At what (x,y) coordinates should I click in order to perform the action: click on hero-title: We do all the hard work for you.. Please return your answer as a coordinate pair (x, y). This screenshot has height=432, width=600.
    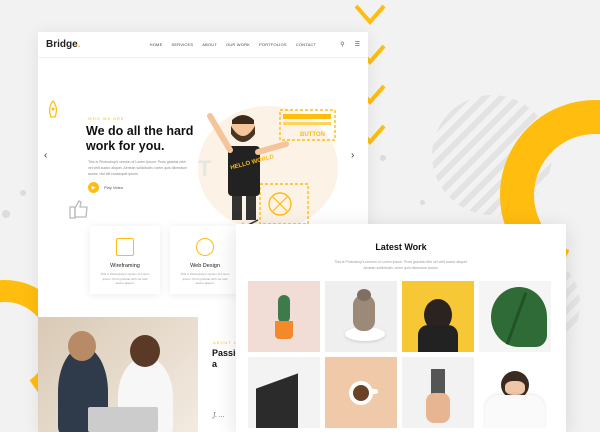
    Looking at the image, I should click on (140, 138).